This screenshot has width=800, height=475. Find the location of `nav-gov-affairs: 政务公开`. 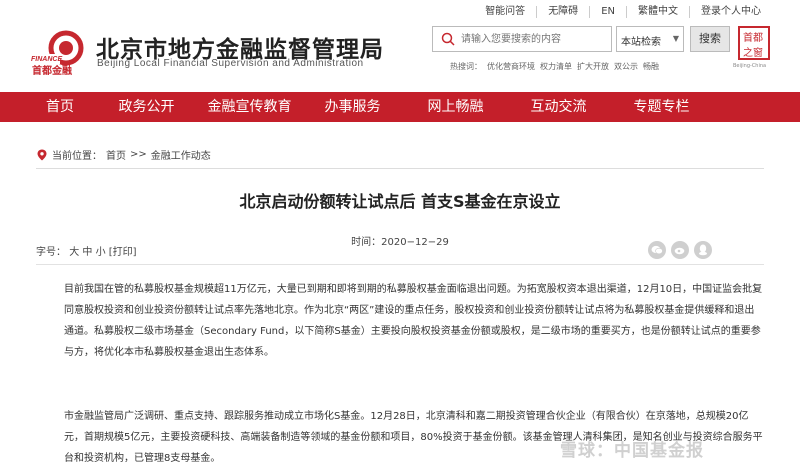

nav-gov-affairs: 政务公开 is located at coordinates (146, 107).